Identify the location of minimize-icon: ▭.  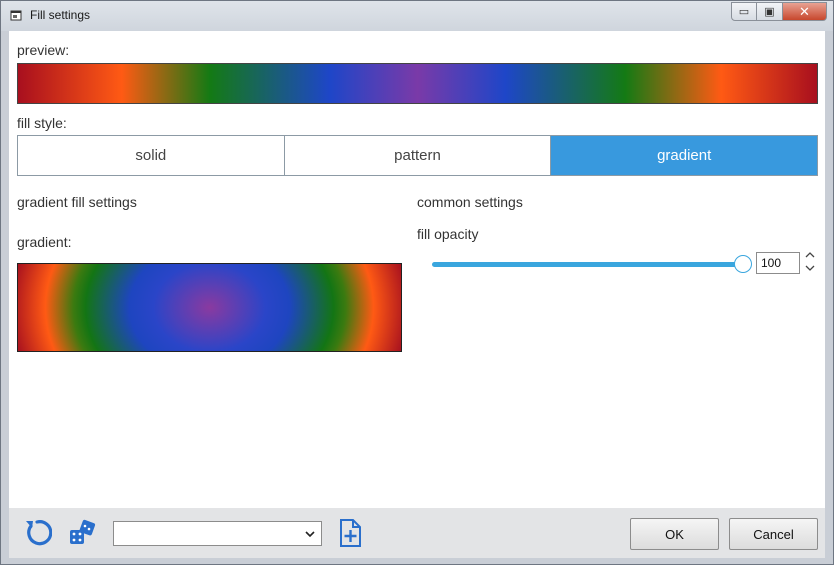
(744, 12).